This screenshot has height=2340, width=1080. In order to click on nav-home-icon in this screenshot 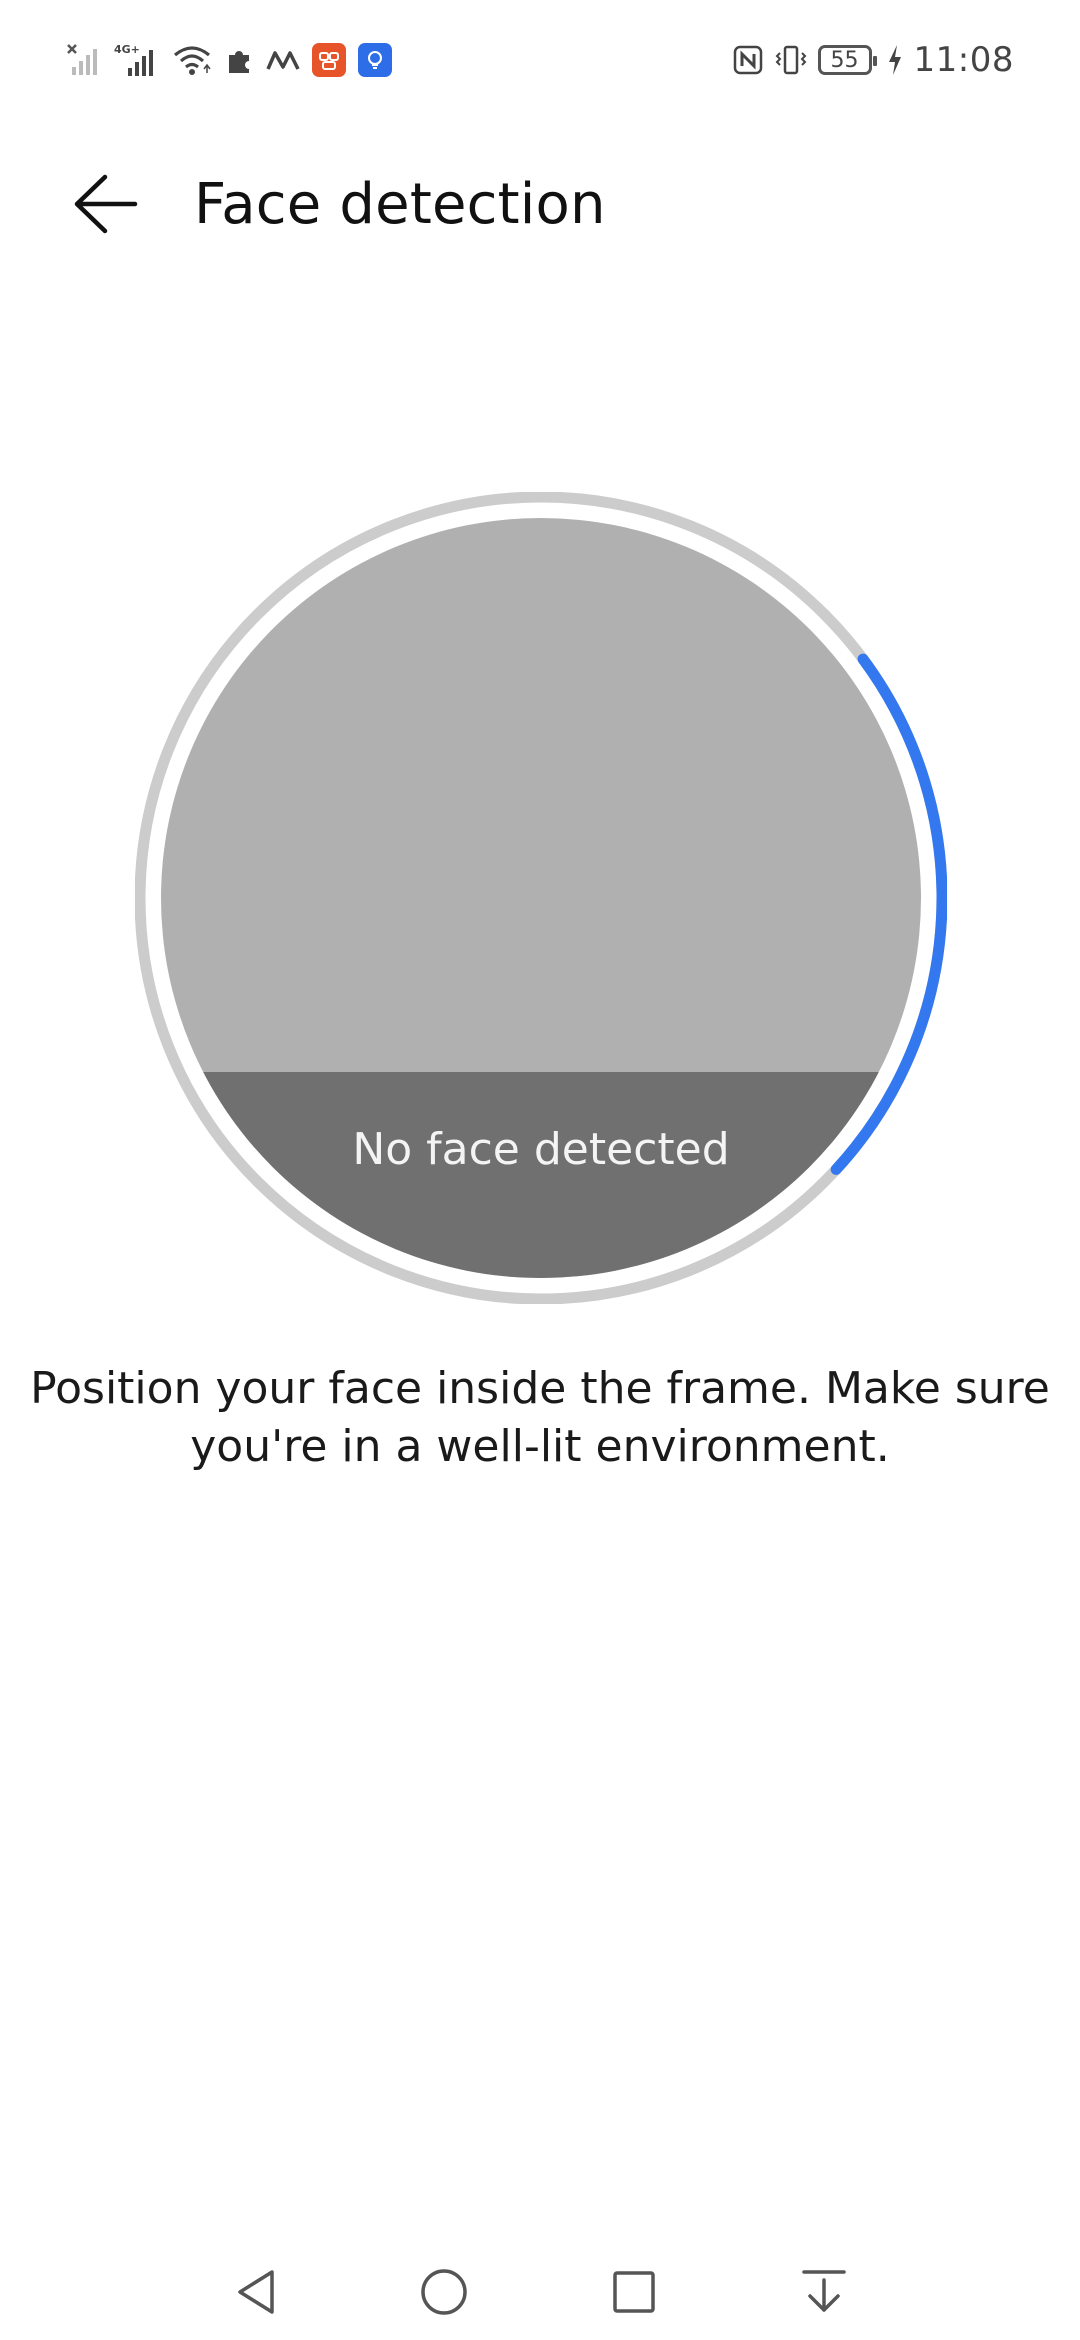, I will do `click(444, 2292)`.